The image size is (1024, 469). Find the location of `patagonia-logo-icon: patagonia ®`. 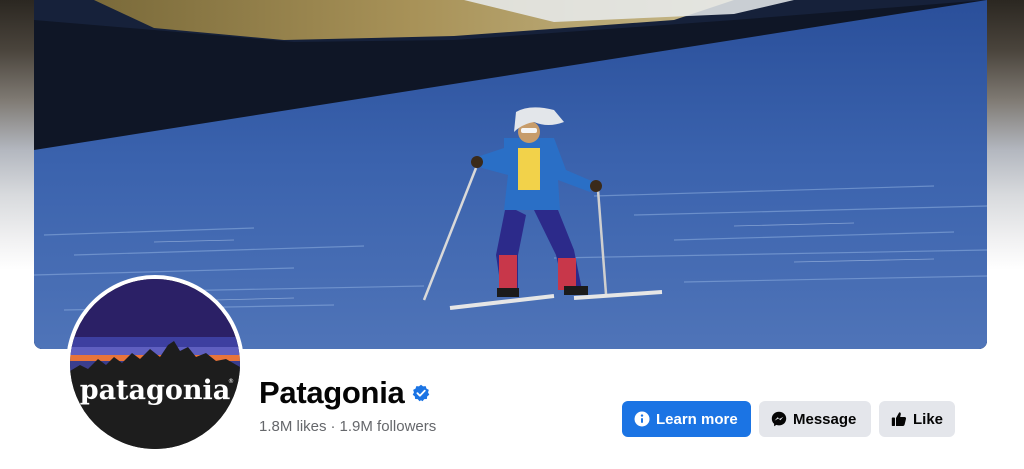

patagonia-logo-icon: patagonia ® is located at coordinates (155, 364).